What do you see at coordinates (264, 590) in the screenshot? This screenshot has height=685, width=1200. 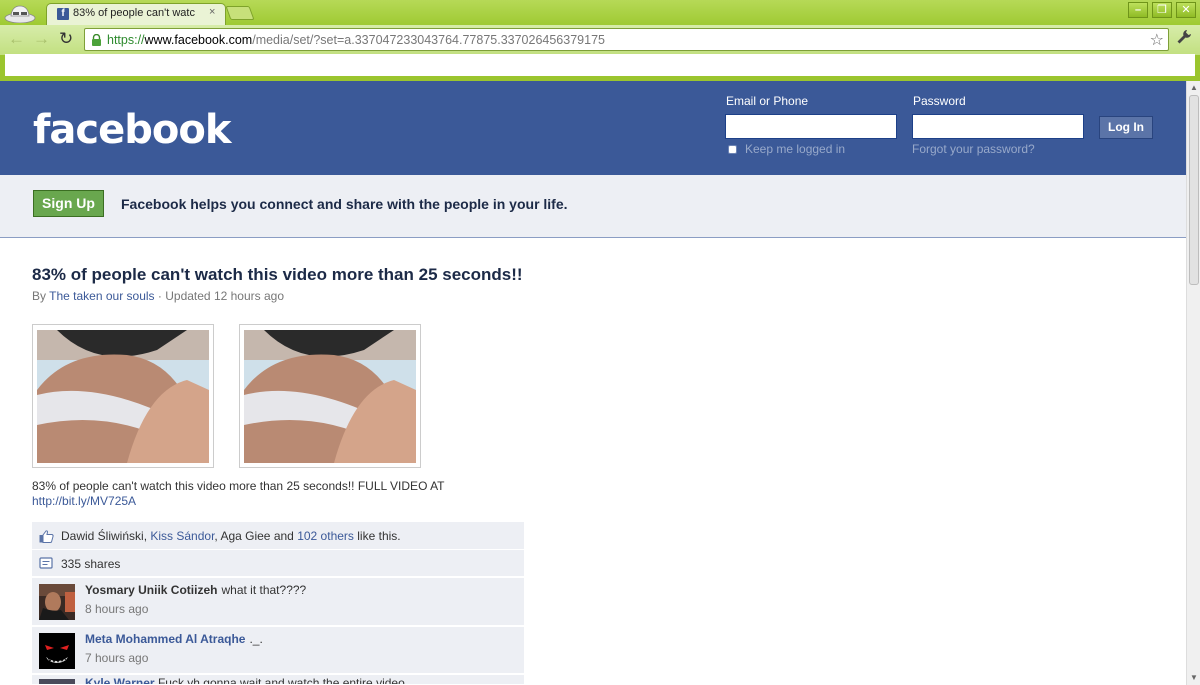 I see `comment-text: what it that????` at bounding box center [264, 590].